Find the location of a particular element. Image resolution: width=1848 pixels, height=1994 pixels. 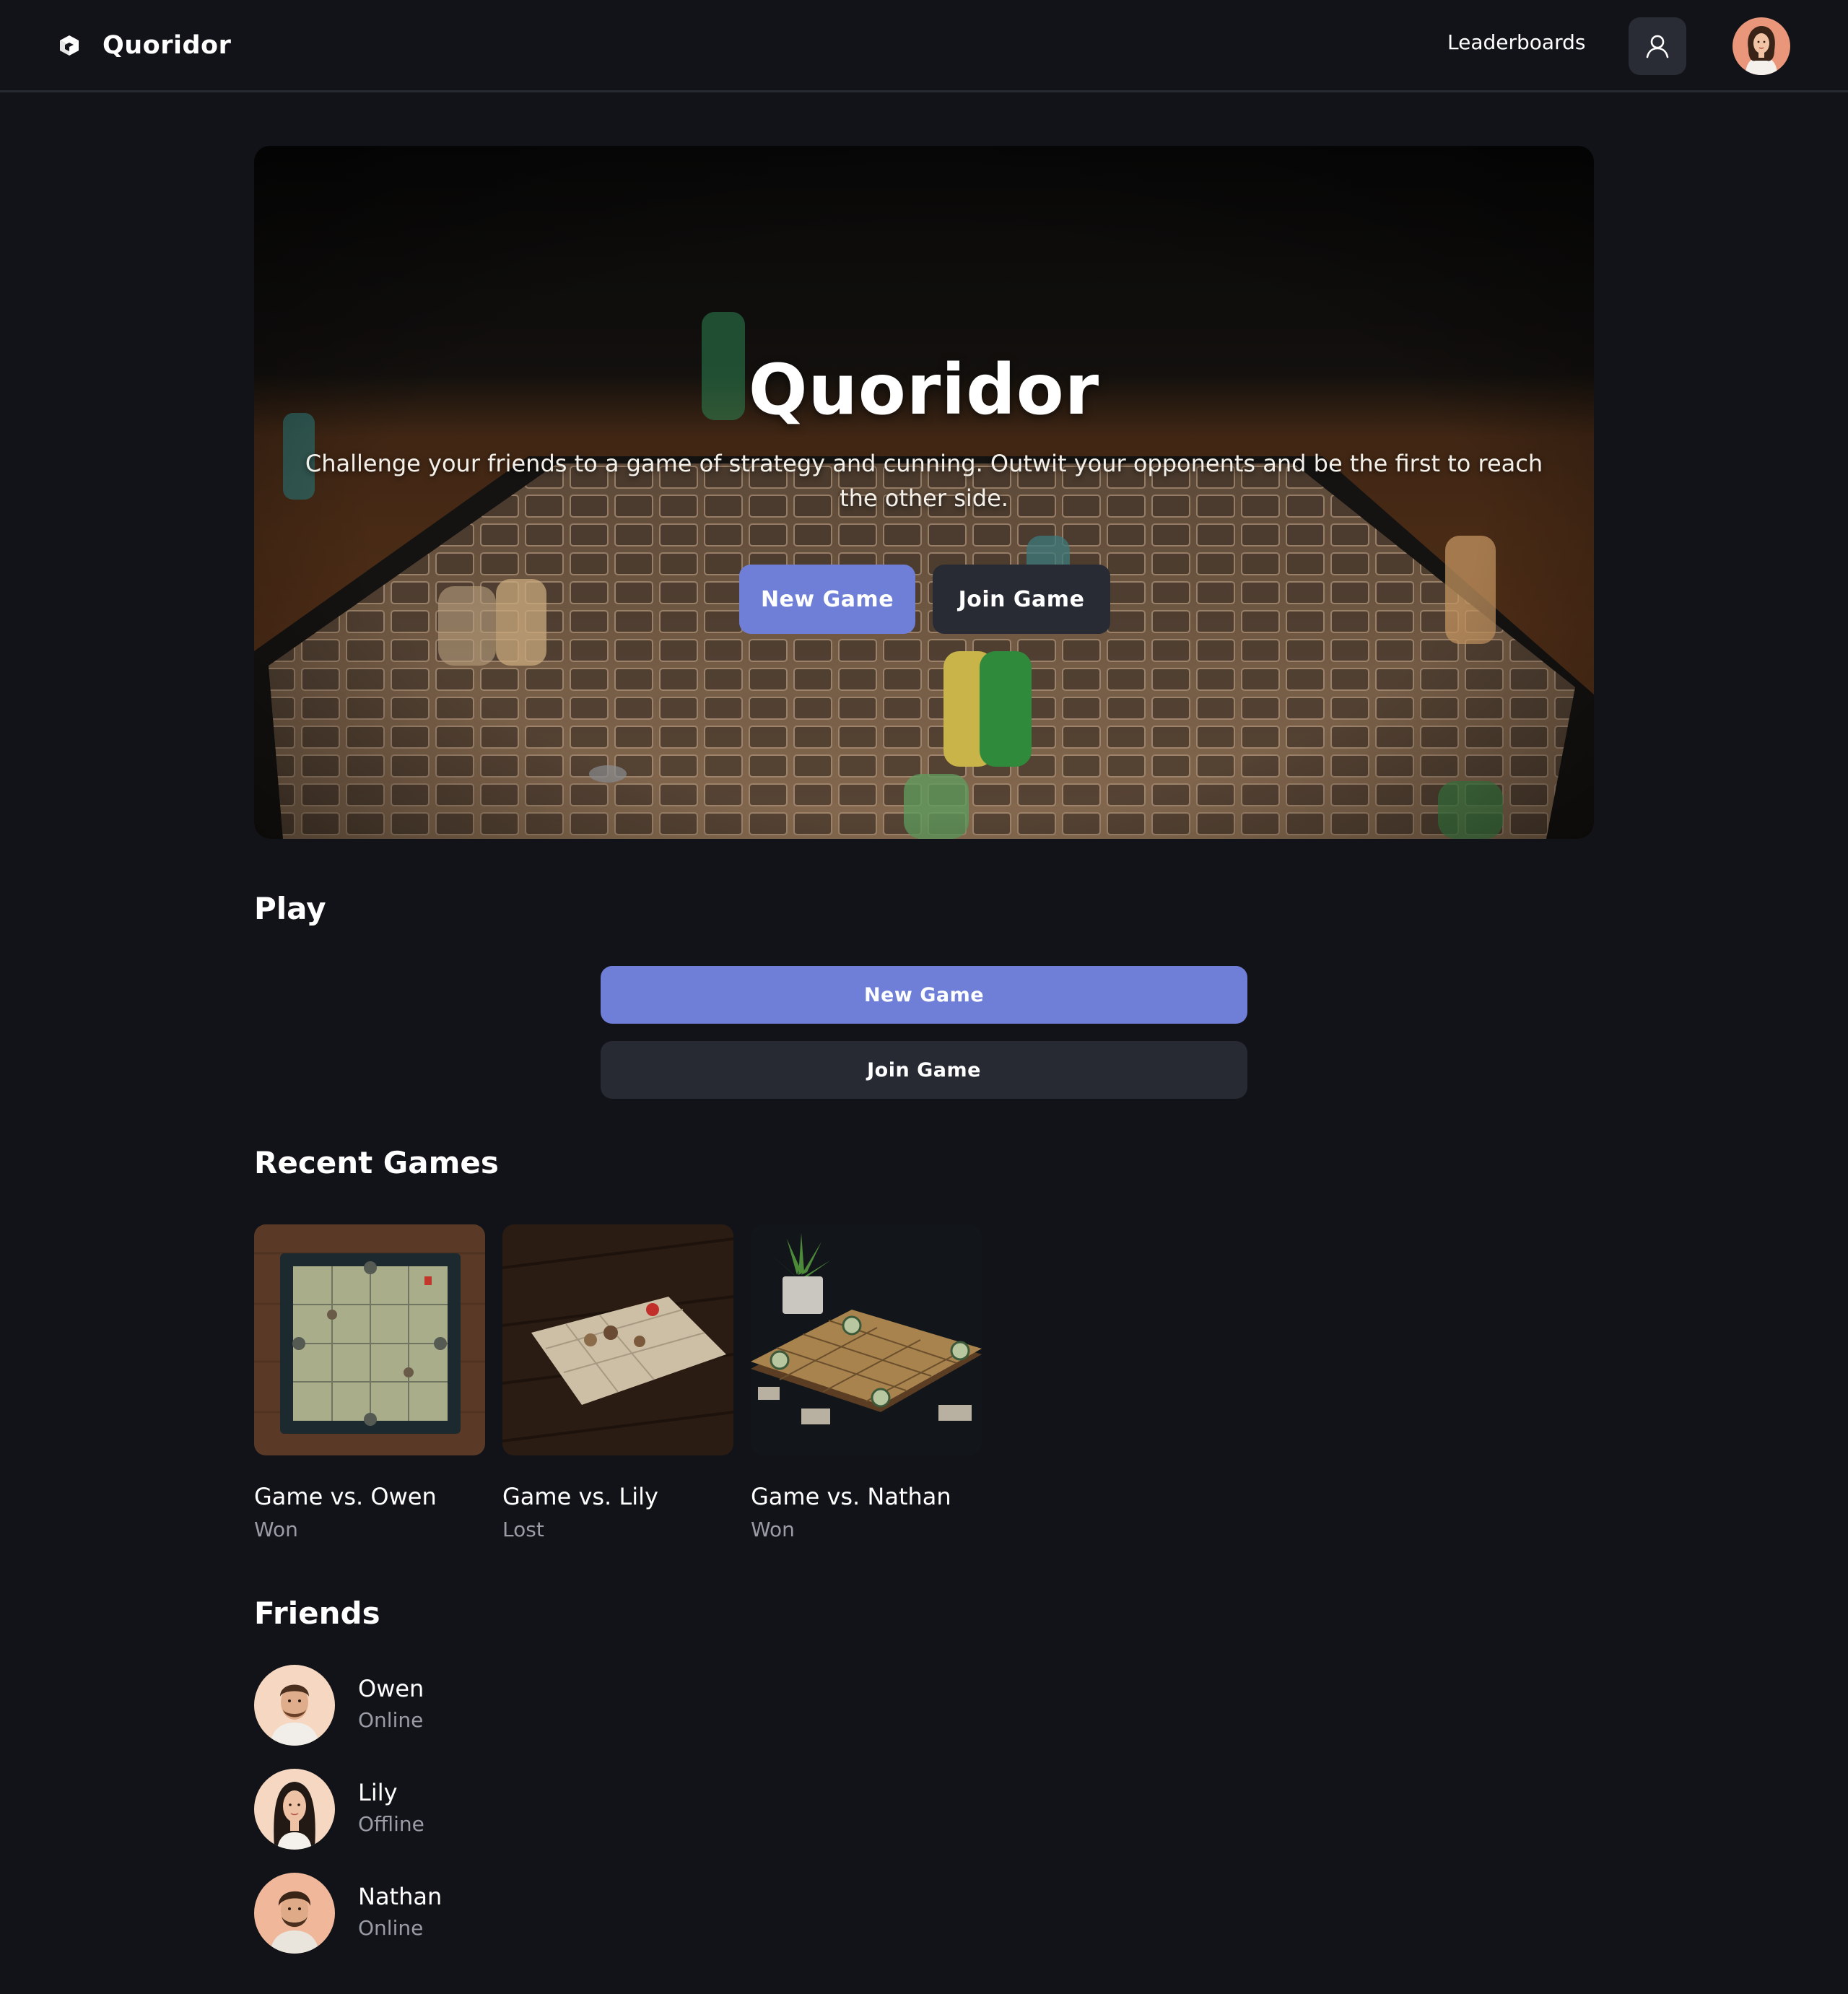

top-navbar: Quoridor Leaderboards is located at coordinates (924, 46).